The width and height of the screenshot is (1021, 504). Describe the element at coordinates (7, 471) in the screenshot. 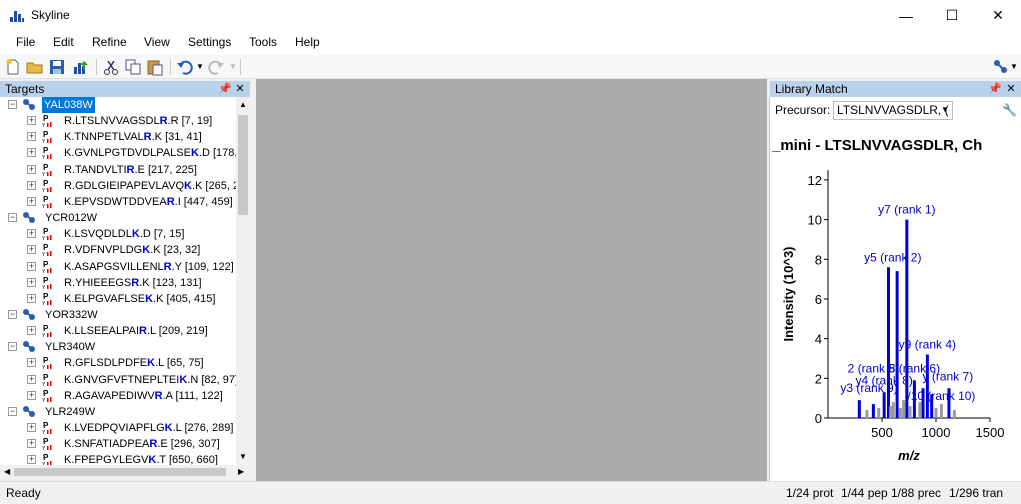

I see `scroll-left-icon: ◀` at that location.